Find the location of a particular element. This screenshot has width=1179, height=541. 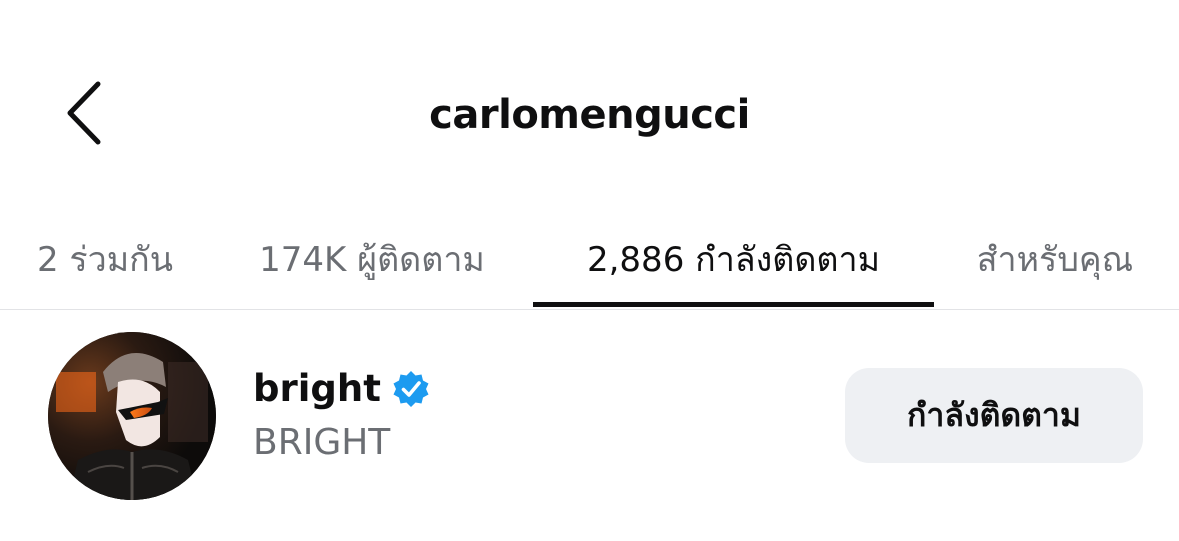

verified-badge-icon is located at coordinates (411, 389).